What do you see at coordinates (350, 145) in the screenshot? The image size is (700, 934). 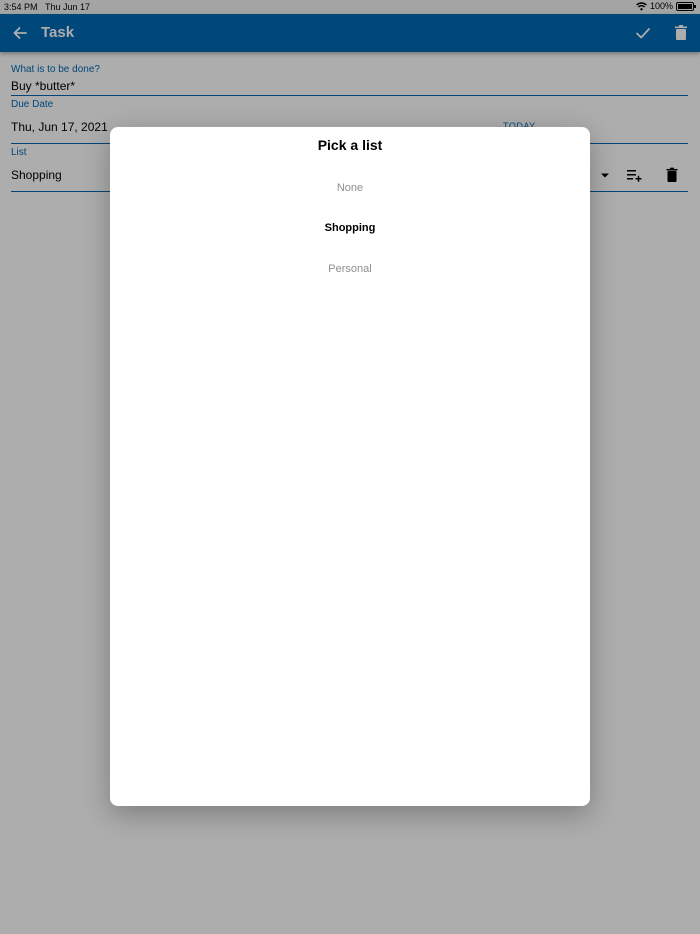 I see `dialog-title: Pick a list` at bounding box center [350, 145].